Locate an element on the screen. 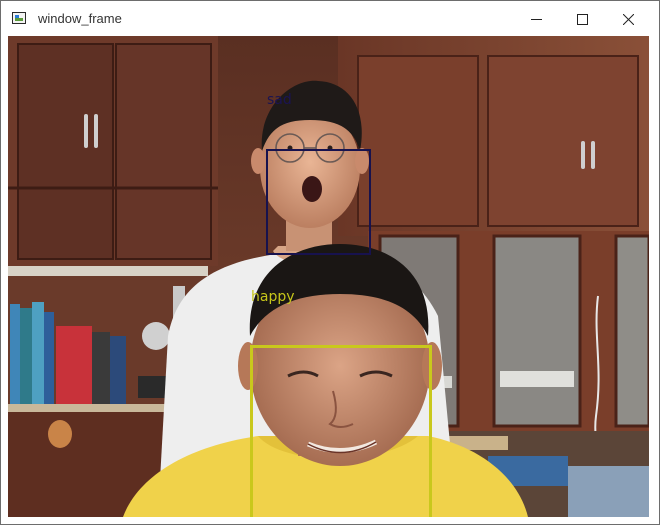 Image resolution: width=660 pixels, height=525 pixels. face-detection-box-happy is located at coordinates (341, 431).